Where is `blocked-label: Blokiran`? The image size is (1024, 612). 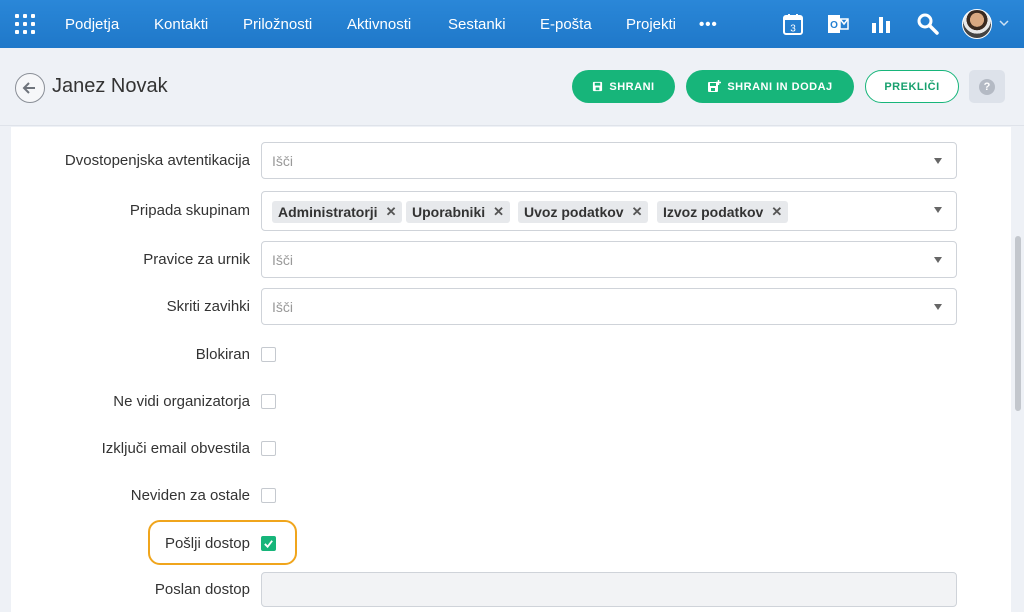
blocked-label: Blokiran is located at coordinates (222, 354).